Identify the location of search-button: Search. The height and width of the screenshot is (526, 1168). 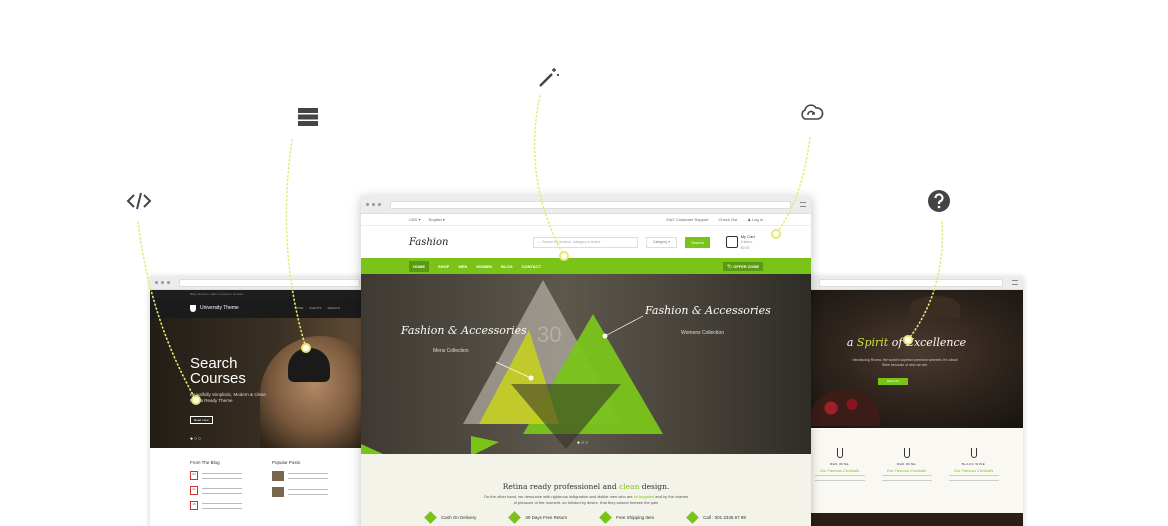
(697, 242).